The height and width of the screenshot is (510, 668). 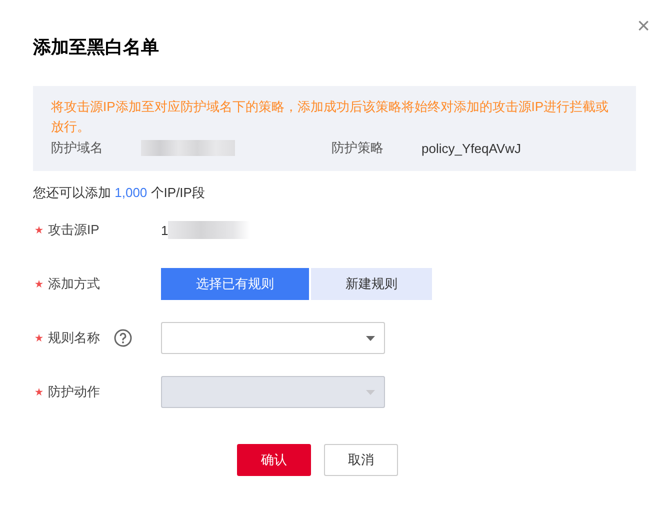 I want to click on notice-message: 将攻击源IP添加至对应防护域名下的策略，添加成功后该策略将始终对添加的攻击源IP进行拦截或放行。, so click(x=330, y=117).